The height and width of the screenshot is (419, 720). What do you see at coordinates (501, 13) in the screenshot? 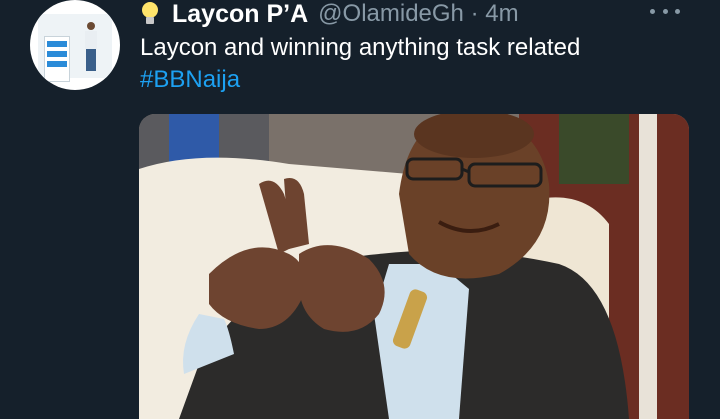
I see `timestamp: 4m` at bounding box center [501, 13].